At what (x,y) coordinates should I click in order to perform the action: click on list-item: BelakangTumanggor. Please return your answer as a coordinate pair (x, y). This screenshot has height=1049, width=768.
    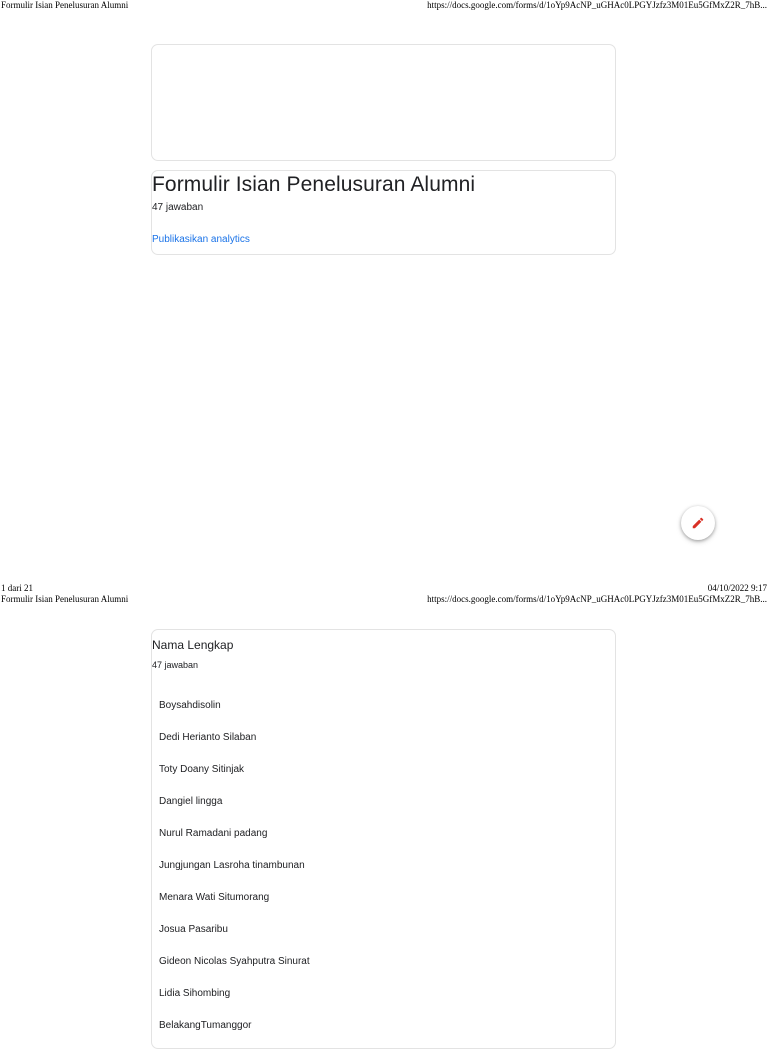
    Looking at the image, I should click on (205, 1025).